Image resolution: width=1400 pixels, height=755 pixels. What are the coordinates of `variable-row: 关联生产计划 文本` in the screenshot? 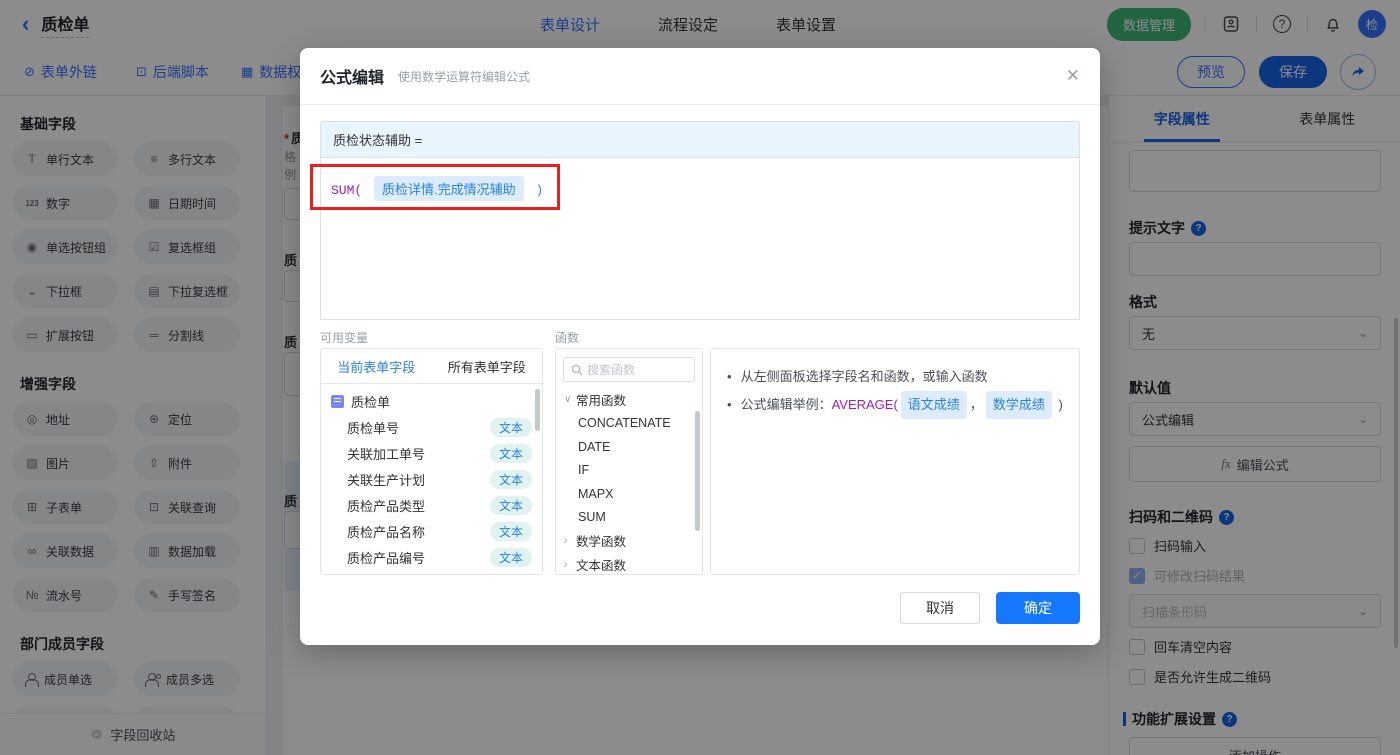 It's located at (431, 479).